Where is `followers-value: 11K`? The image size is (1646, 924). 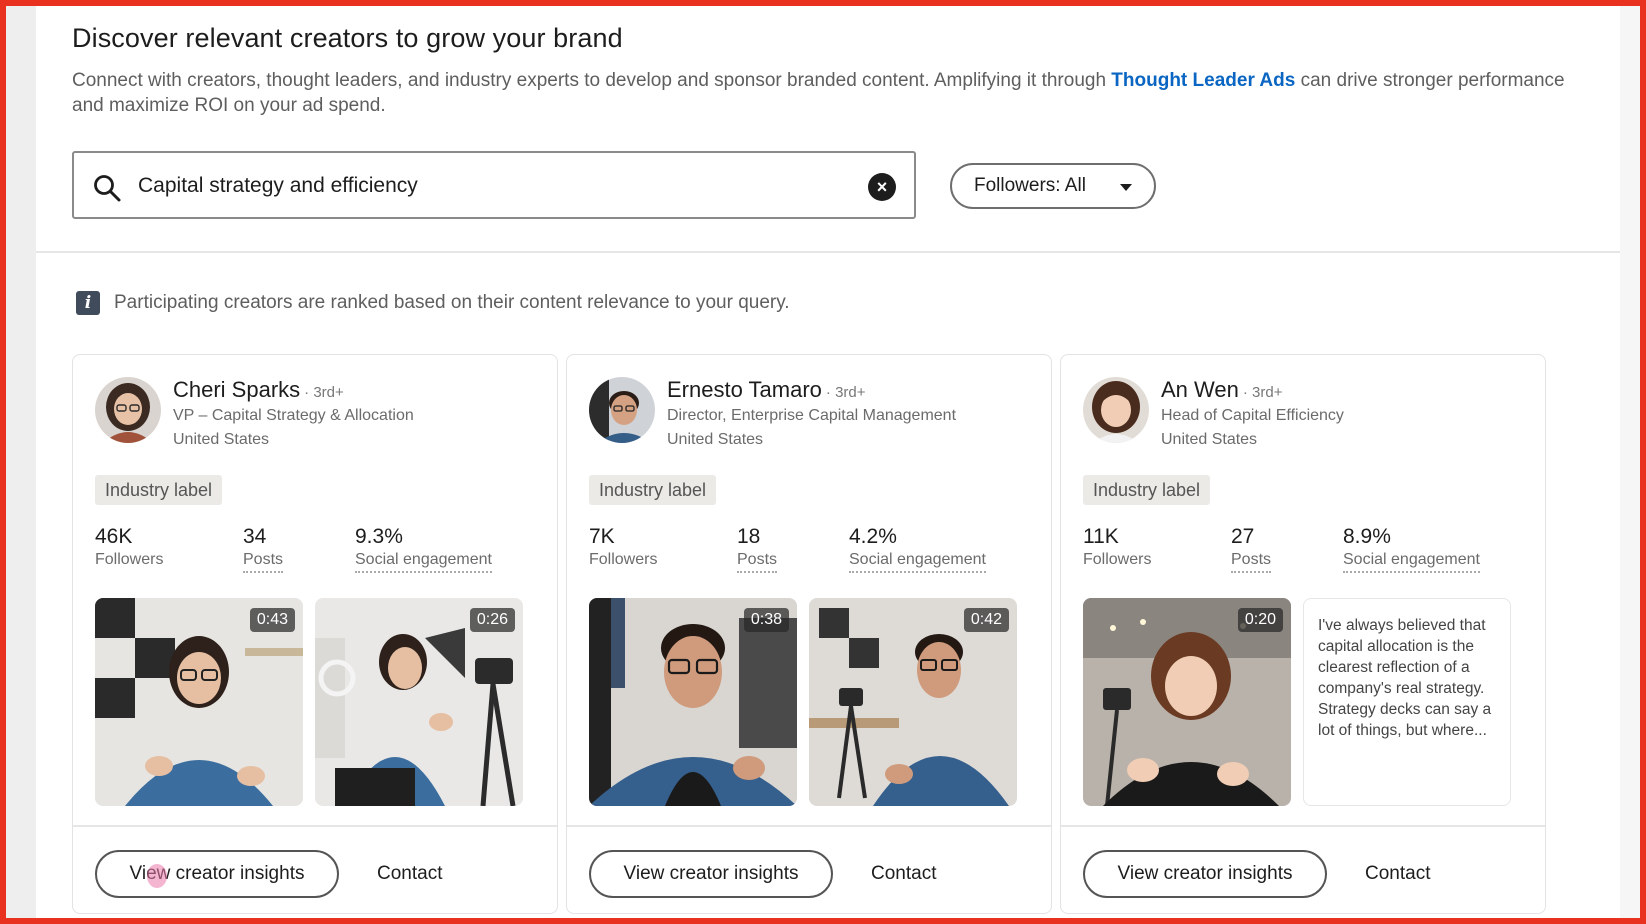 followers-value: 11K is located at coordinates (1101, 536).